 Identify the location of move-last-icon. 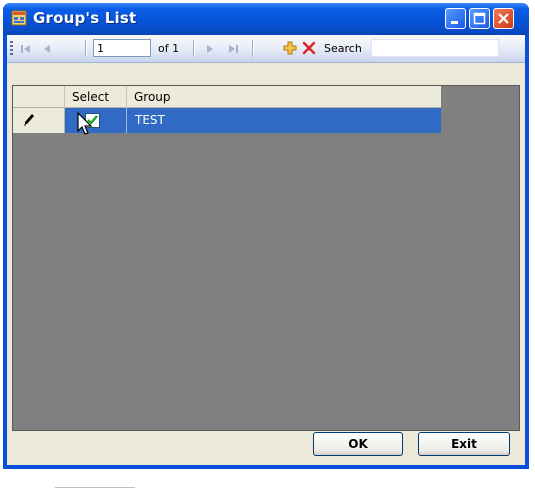
(233, 49).